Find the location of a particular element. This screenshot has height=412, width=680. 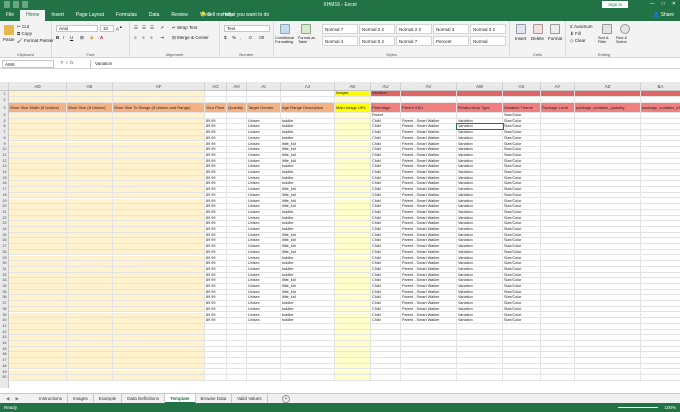

column-header: AG is located at coordinates (216, 86).